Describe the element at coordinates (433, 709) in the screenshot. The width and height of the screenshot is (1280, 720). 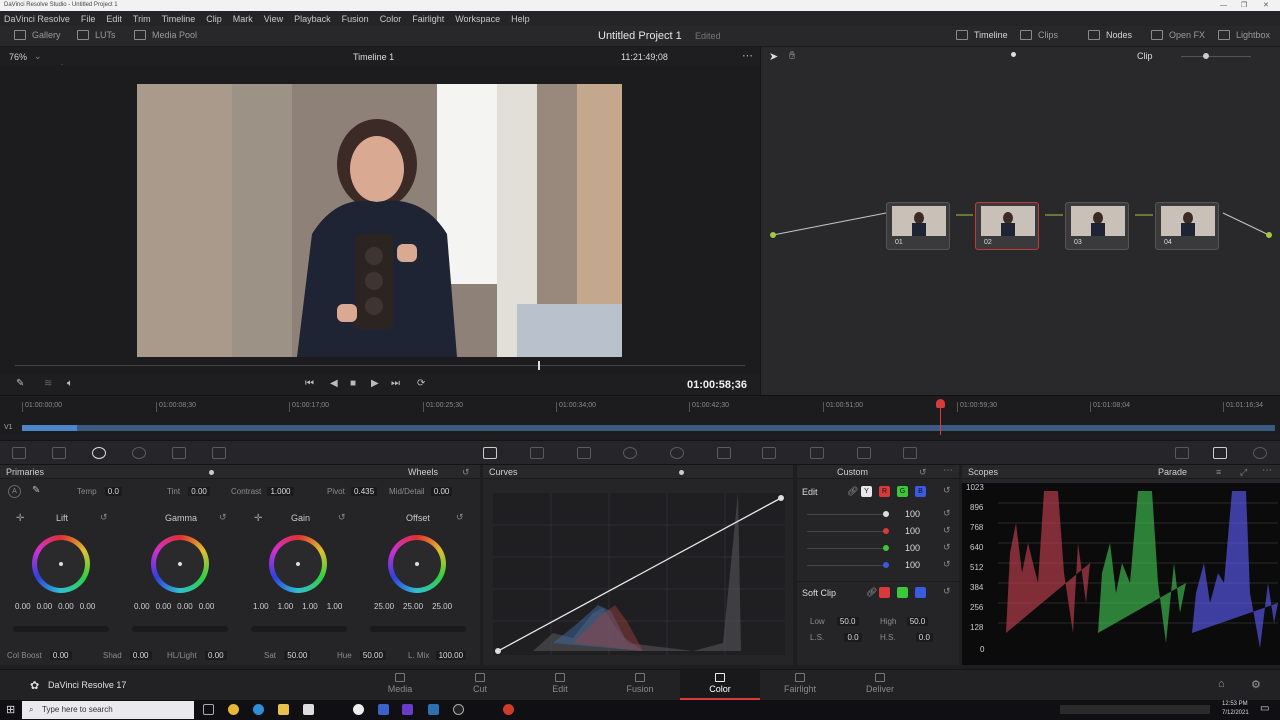
I see `steam-icon` at that location.